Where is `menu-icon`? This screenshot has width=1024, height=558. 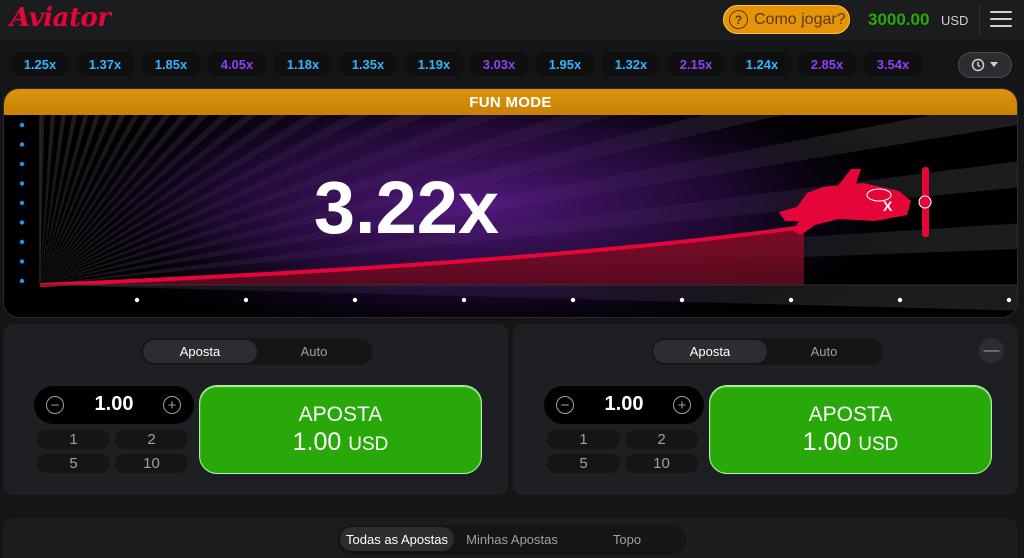
menu-icon is located at coordinates (1001, 19).